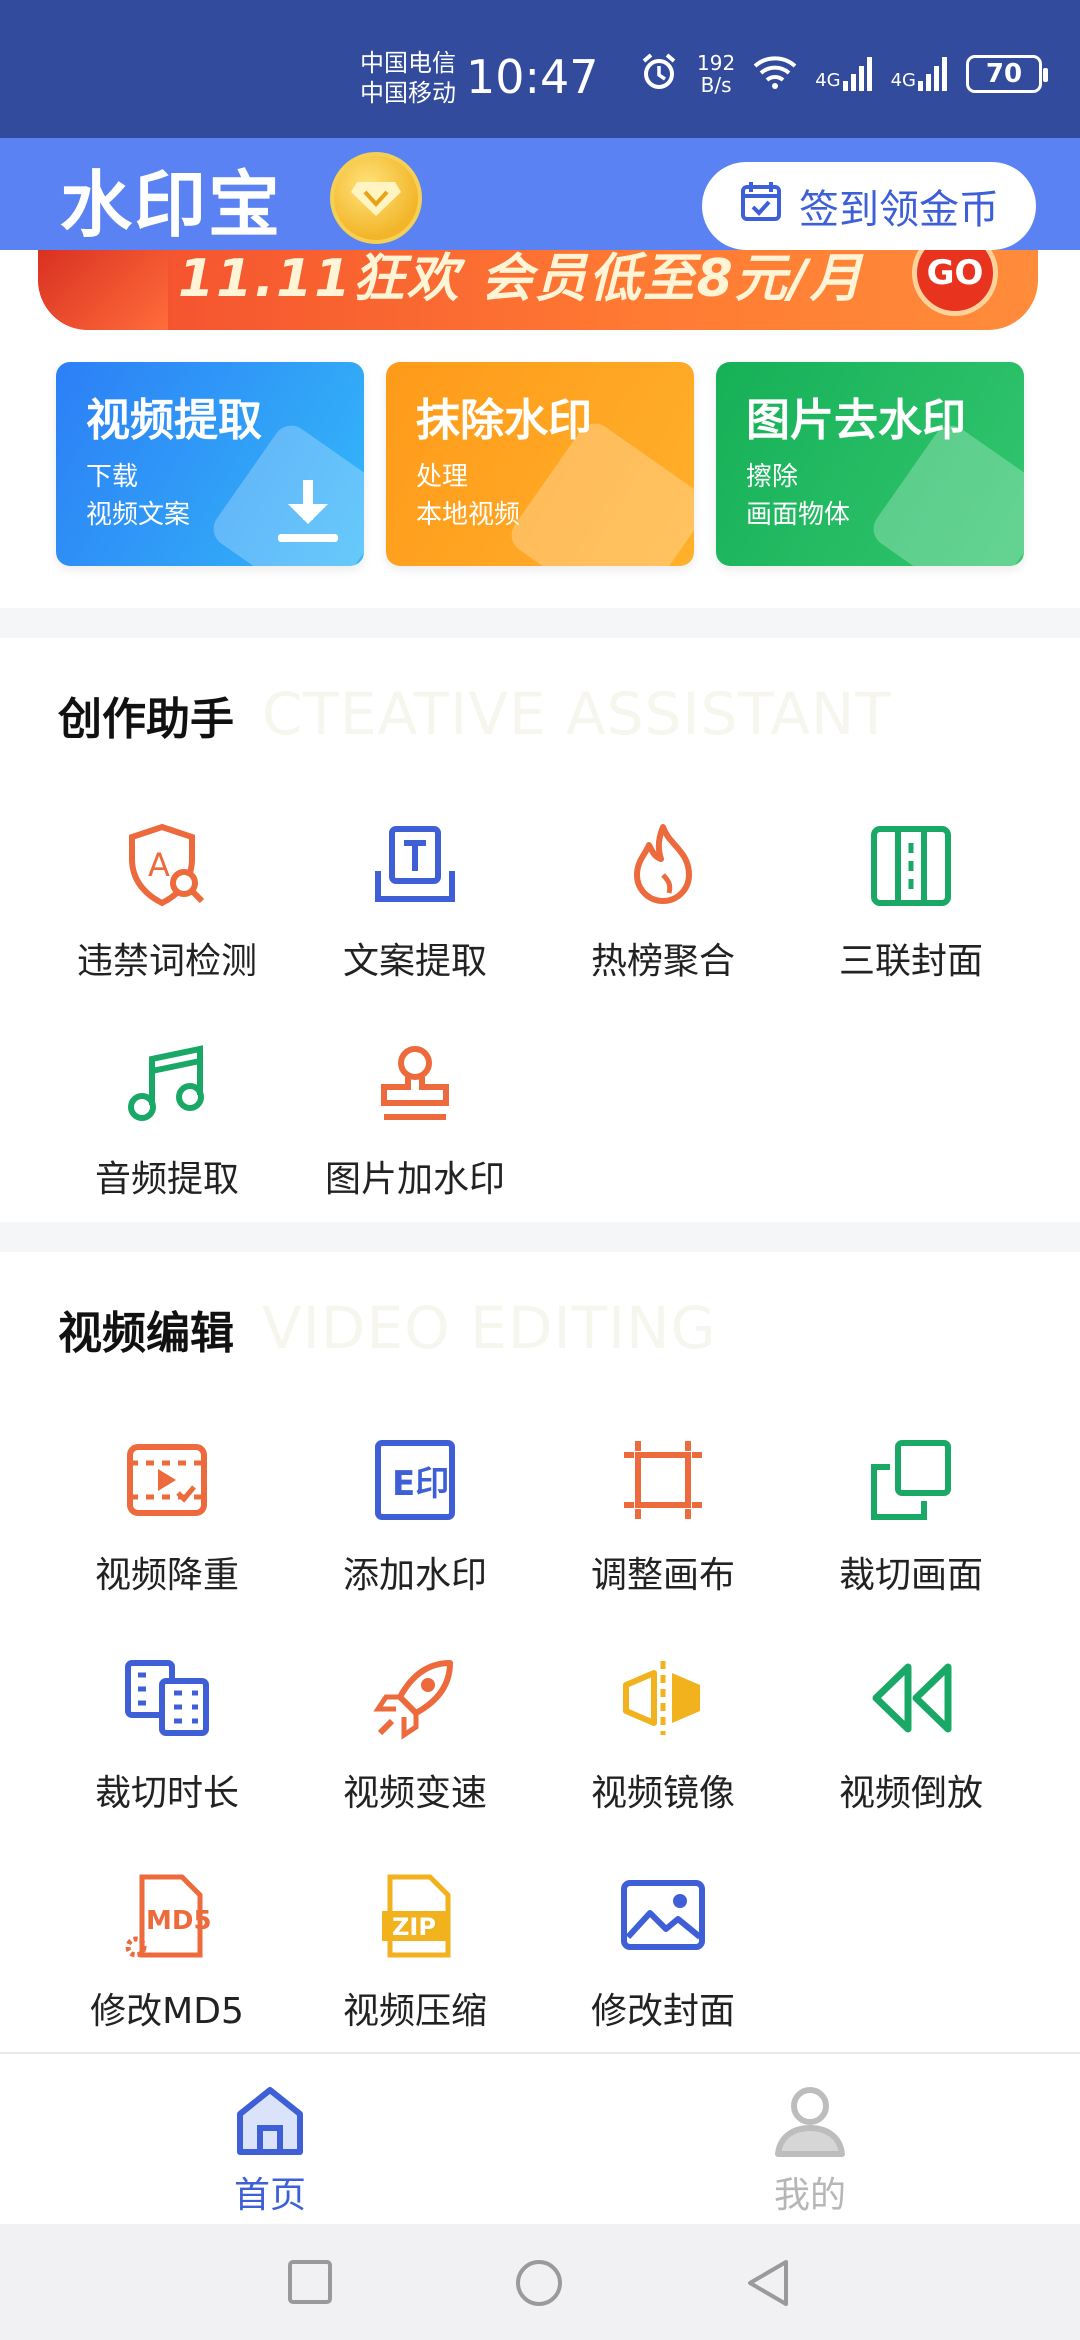  I want to click on bottom-nav: 首页 我的, so click(540, 2138).